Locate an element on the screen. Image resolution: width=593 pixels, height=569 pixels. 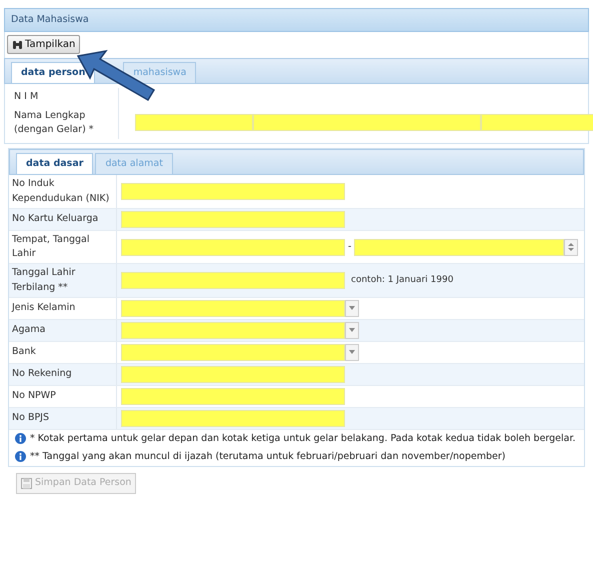
field-label: Bank is located at coordinates (63, 352).